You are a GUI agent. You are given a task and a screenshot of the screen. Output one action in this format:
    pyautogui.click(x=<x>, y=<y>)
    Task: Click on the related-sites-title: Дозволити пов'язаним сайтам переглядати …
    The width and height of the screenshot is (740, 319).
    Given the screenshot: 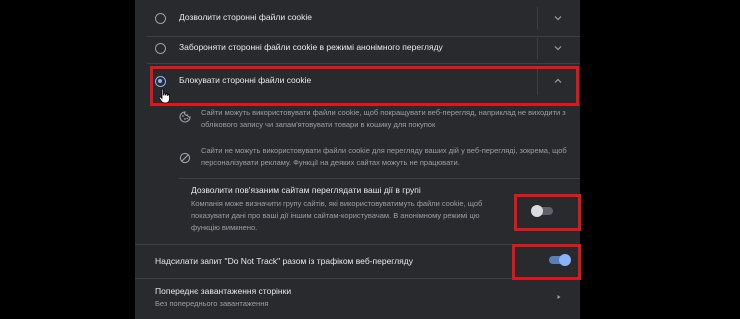 What is the action you would take?
    pyautogui.click(x=306, y=190)
    